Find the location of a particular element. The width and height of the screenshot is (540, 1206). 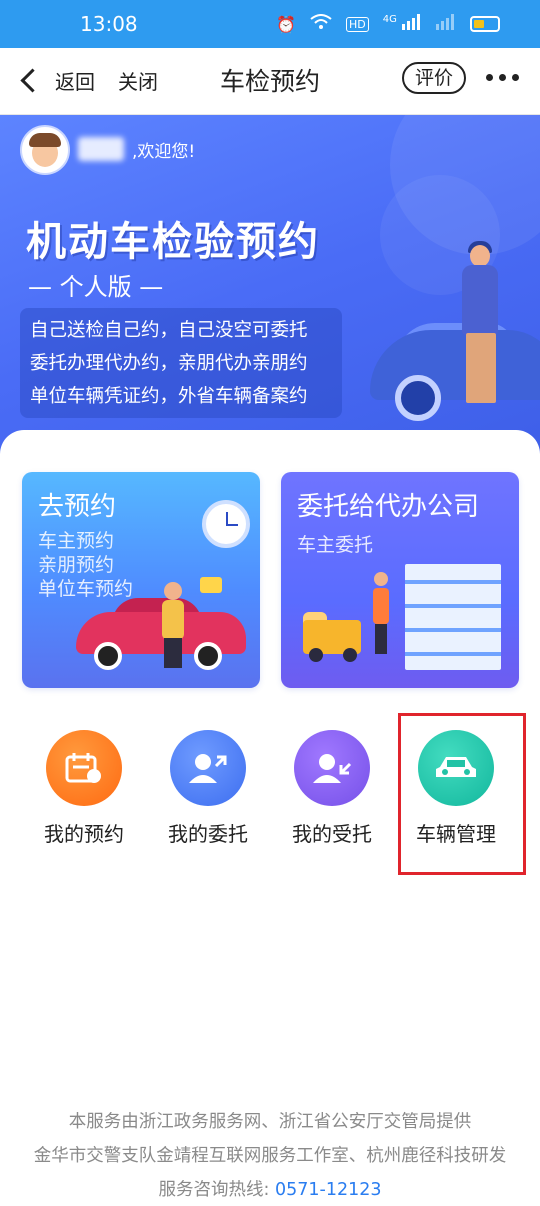

person-illustration-head is located at coordinates (480, 256).